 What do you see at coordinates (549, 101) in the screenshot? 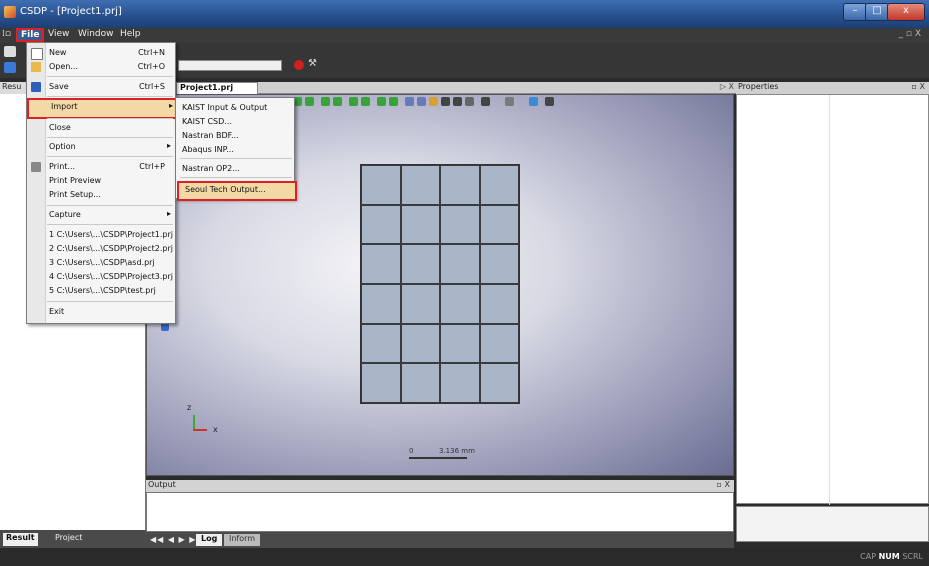
I see `select-icon` at bounding box center [549, 101].